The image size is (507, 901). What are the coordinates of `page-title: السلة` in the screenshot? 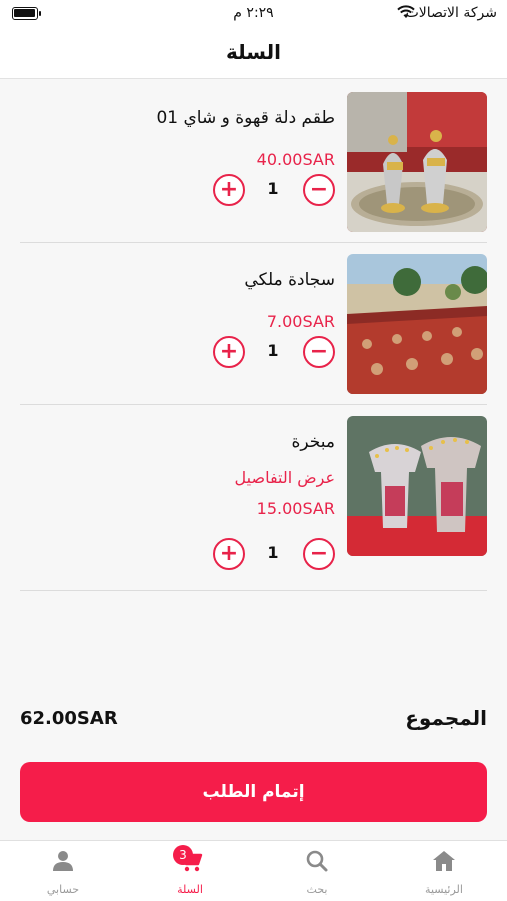 It's located at (253, 52).